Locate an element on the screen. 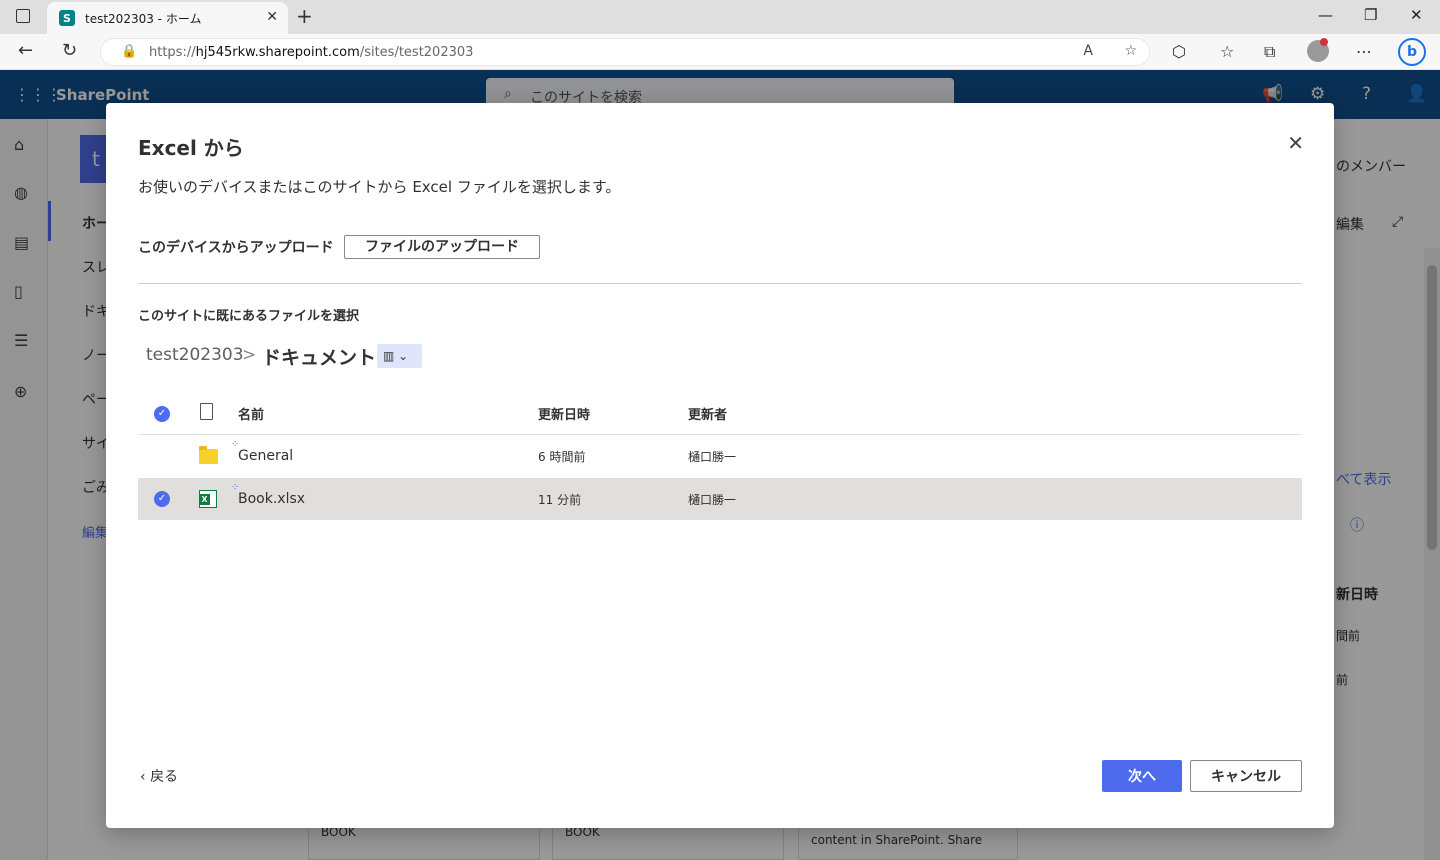 The image size is (1440, 860). table-row: ⁘ General 6 時間前 樋口勝一 is located at coordinates (720, 456).